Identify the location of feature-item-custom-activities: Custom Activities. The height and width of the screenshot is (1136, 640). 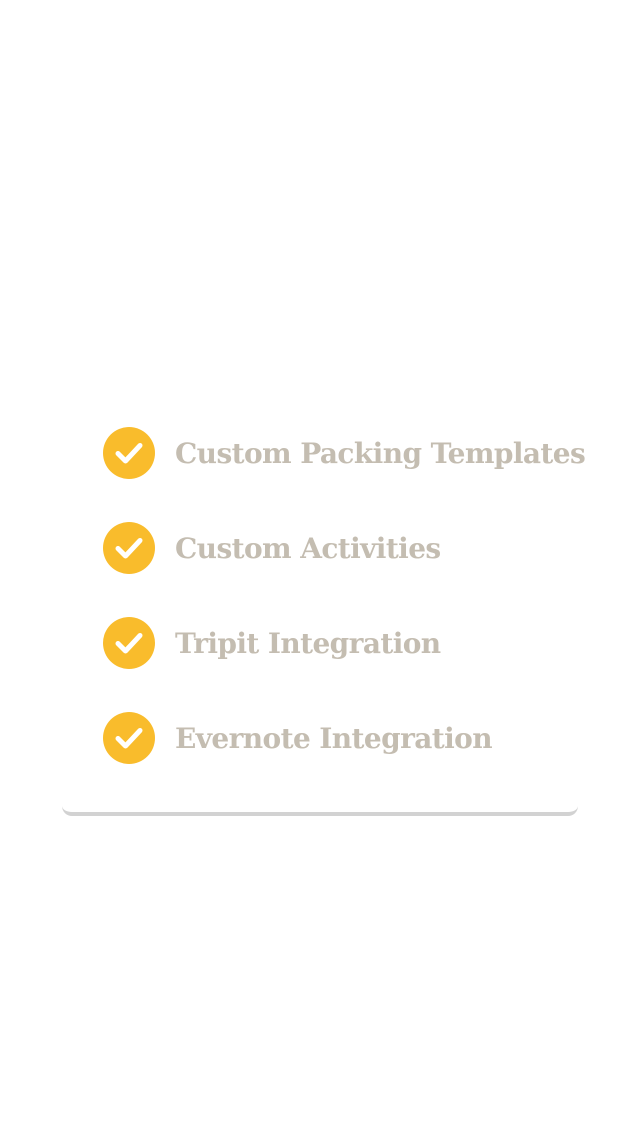
(338, 548).